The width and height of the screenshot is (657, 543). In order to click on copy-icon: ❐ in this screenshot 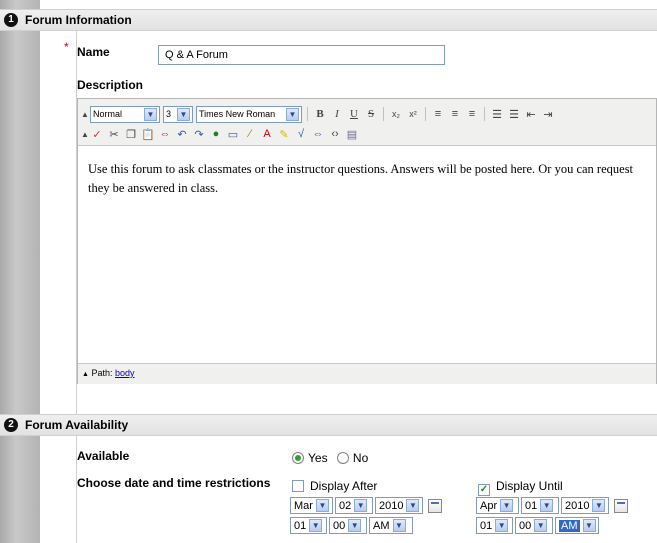, I will do `click(131, 134)`.